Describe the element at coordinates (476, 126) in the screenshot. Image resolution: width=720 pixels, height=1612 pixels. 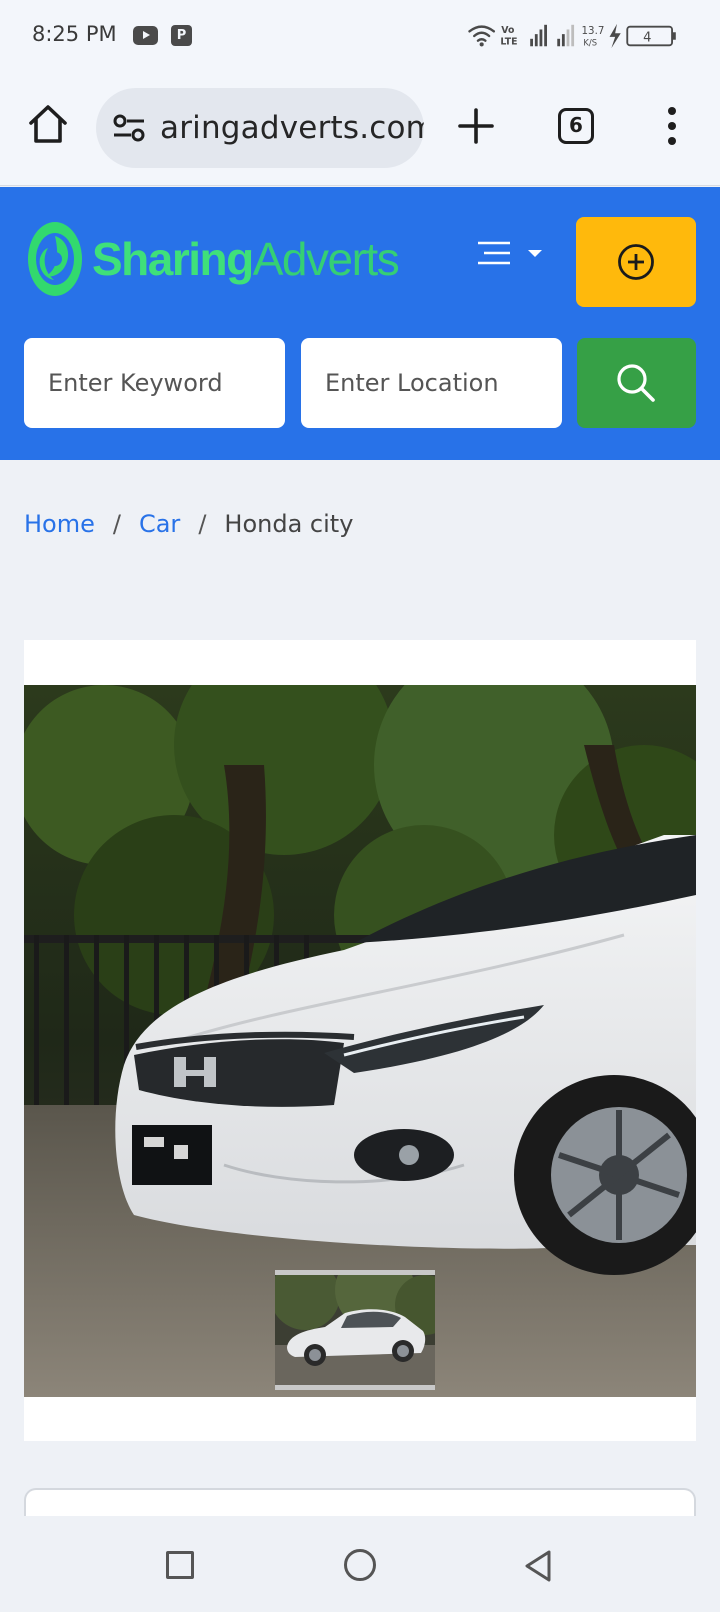
I see `new-tab-icon` at that location.